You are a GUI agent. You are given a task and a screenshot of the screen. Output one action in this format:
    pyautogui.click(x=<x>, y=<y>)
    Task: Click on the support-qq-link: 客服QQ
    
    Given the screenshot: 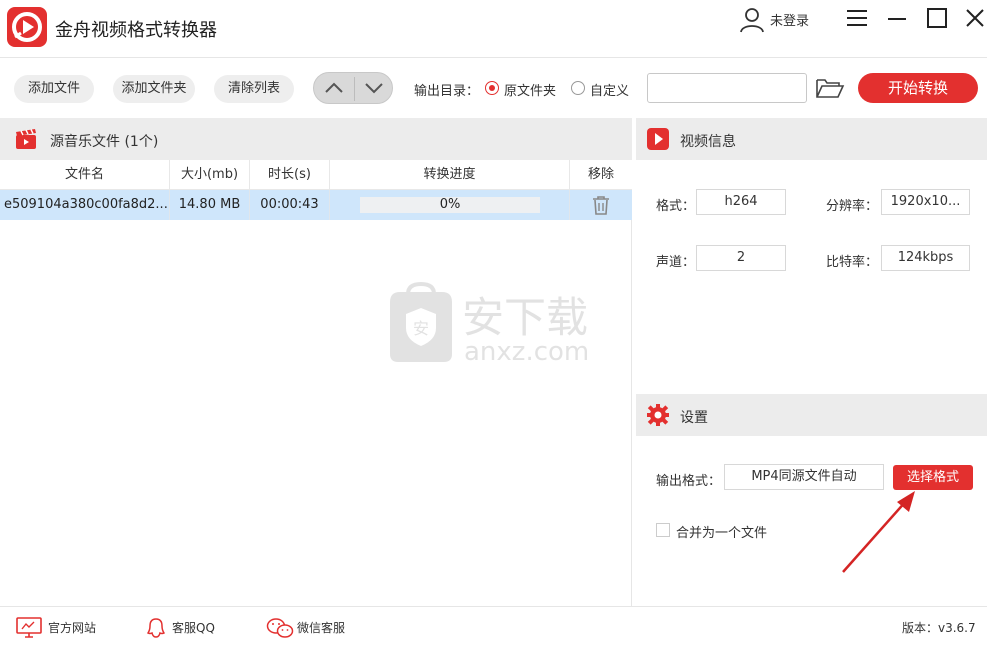 What is the action you would take?
    pyautogui.click(x=186, y=628)
    